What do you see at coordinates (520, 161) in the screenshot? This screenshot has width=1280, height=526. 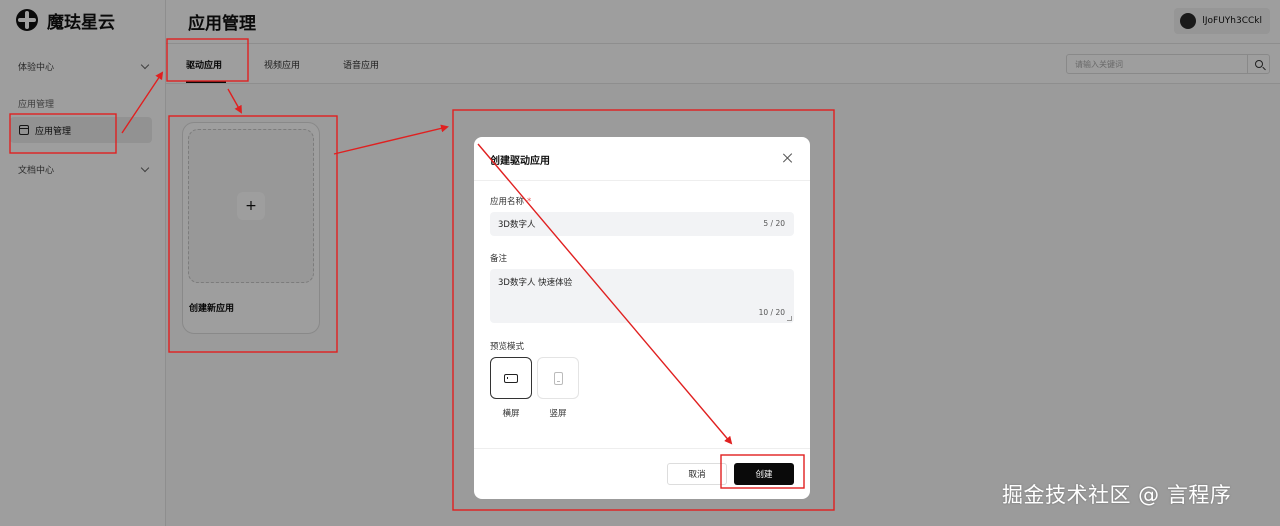 I see `dialog-title: 创建驱动应用` at bounding box center [520, 161].